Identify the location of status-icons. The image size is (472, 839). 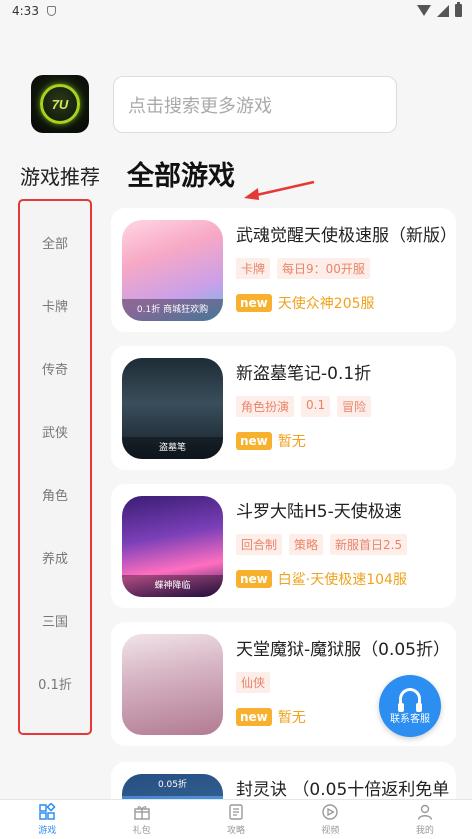
(439, 9).